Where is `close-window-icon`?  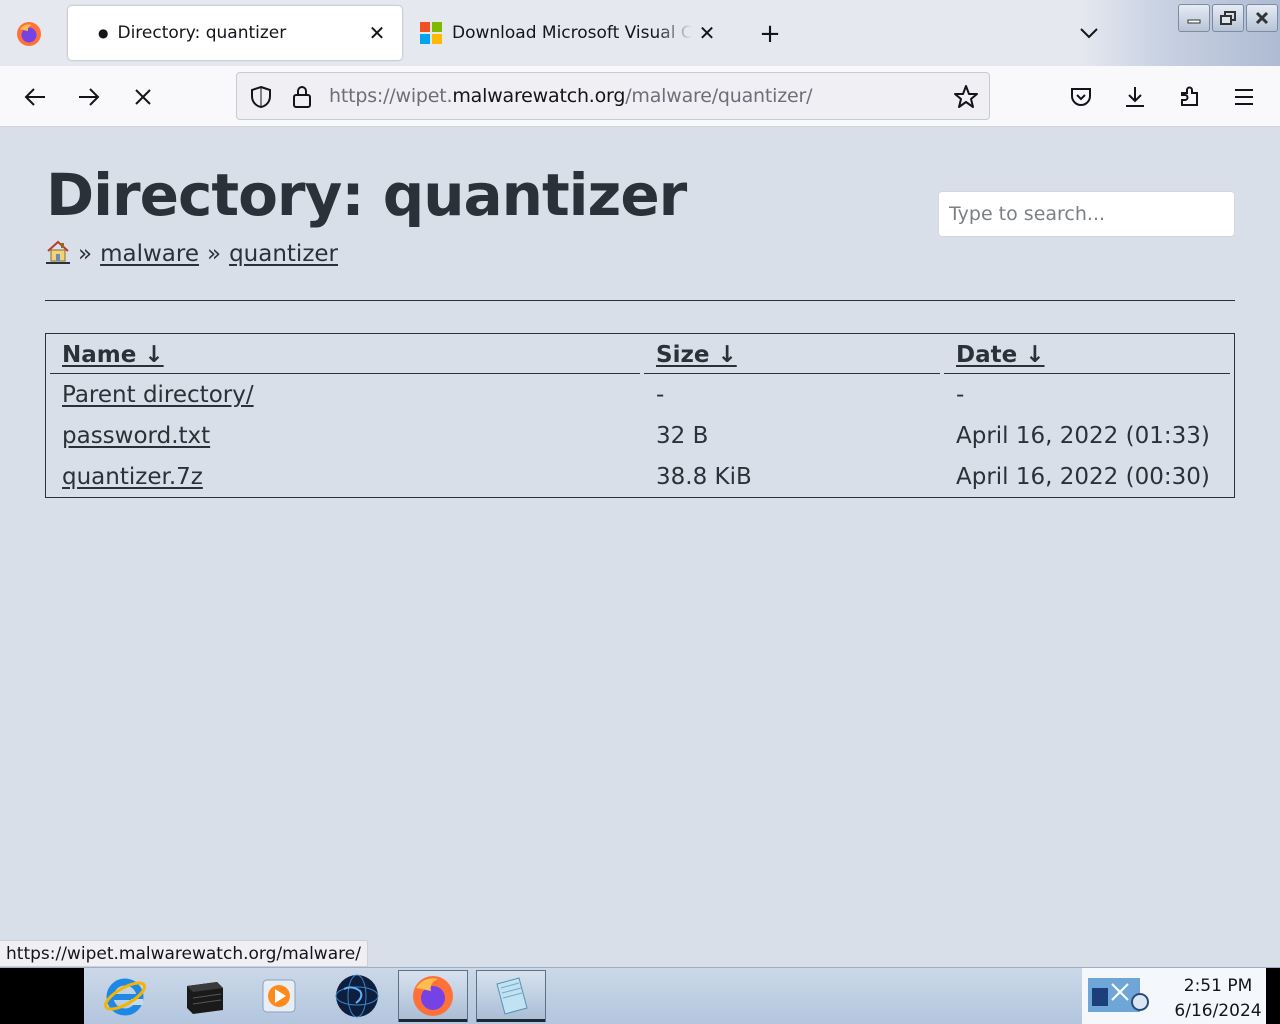 close-window-icon is located at coordinates (1262, 18).